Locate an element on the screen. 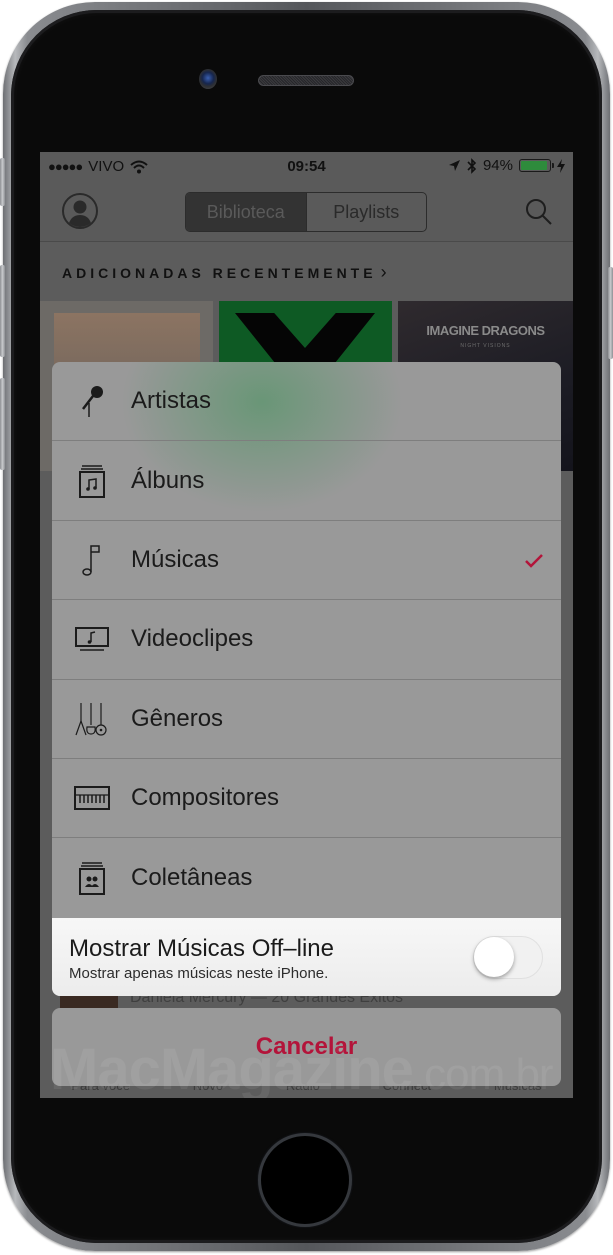 The width and height of the screenshot is (613, 1255). menu-item-label: Gêneros is located at coordinates (177, 718).